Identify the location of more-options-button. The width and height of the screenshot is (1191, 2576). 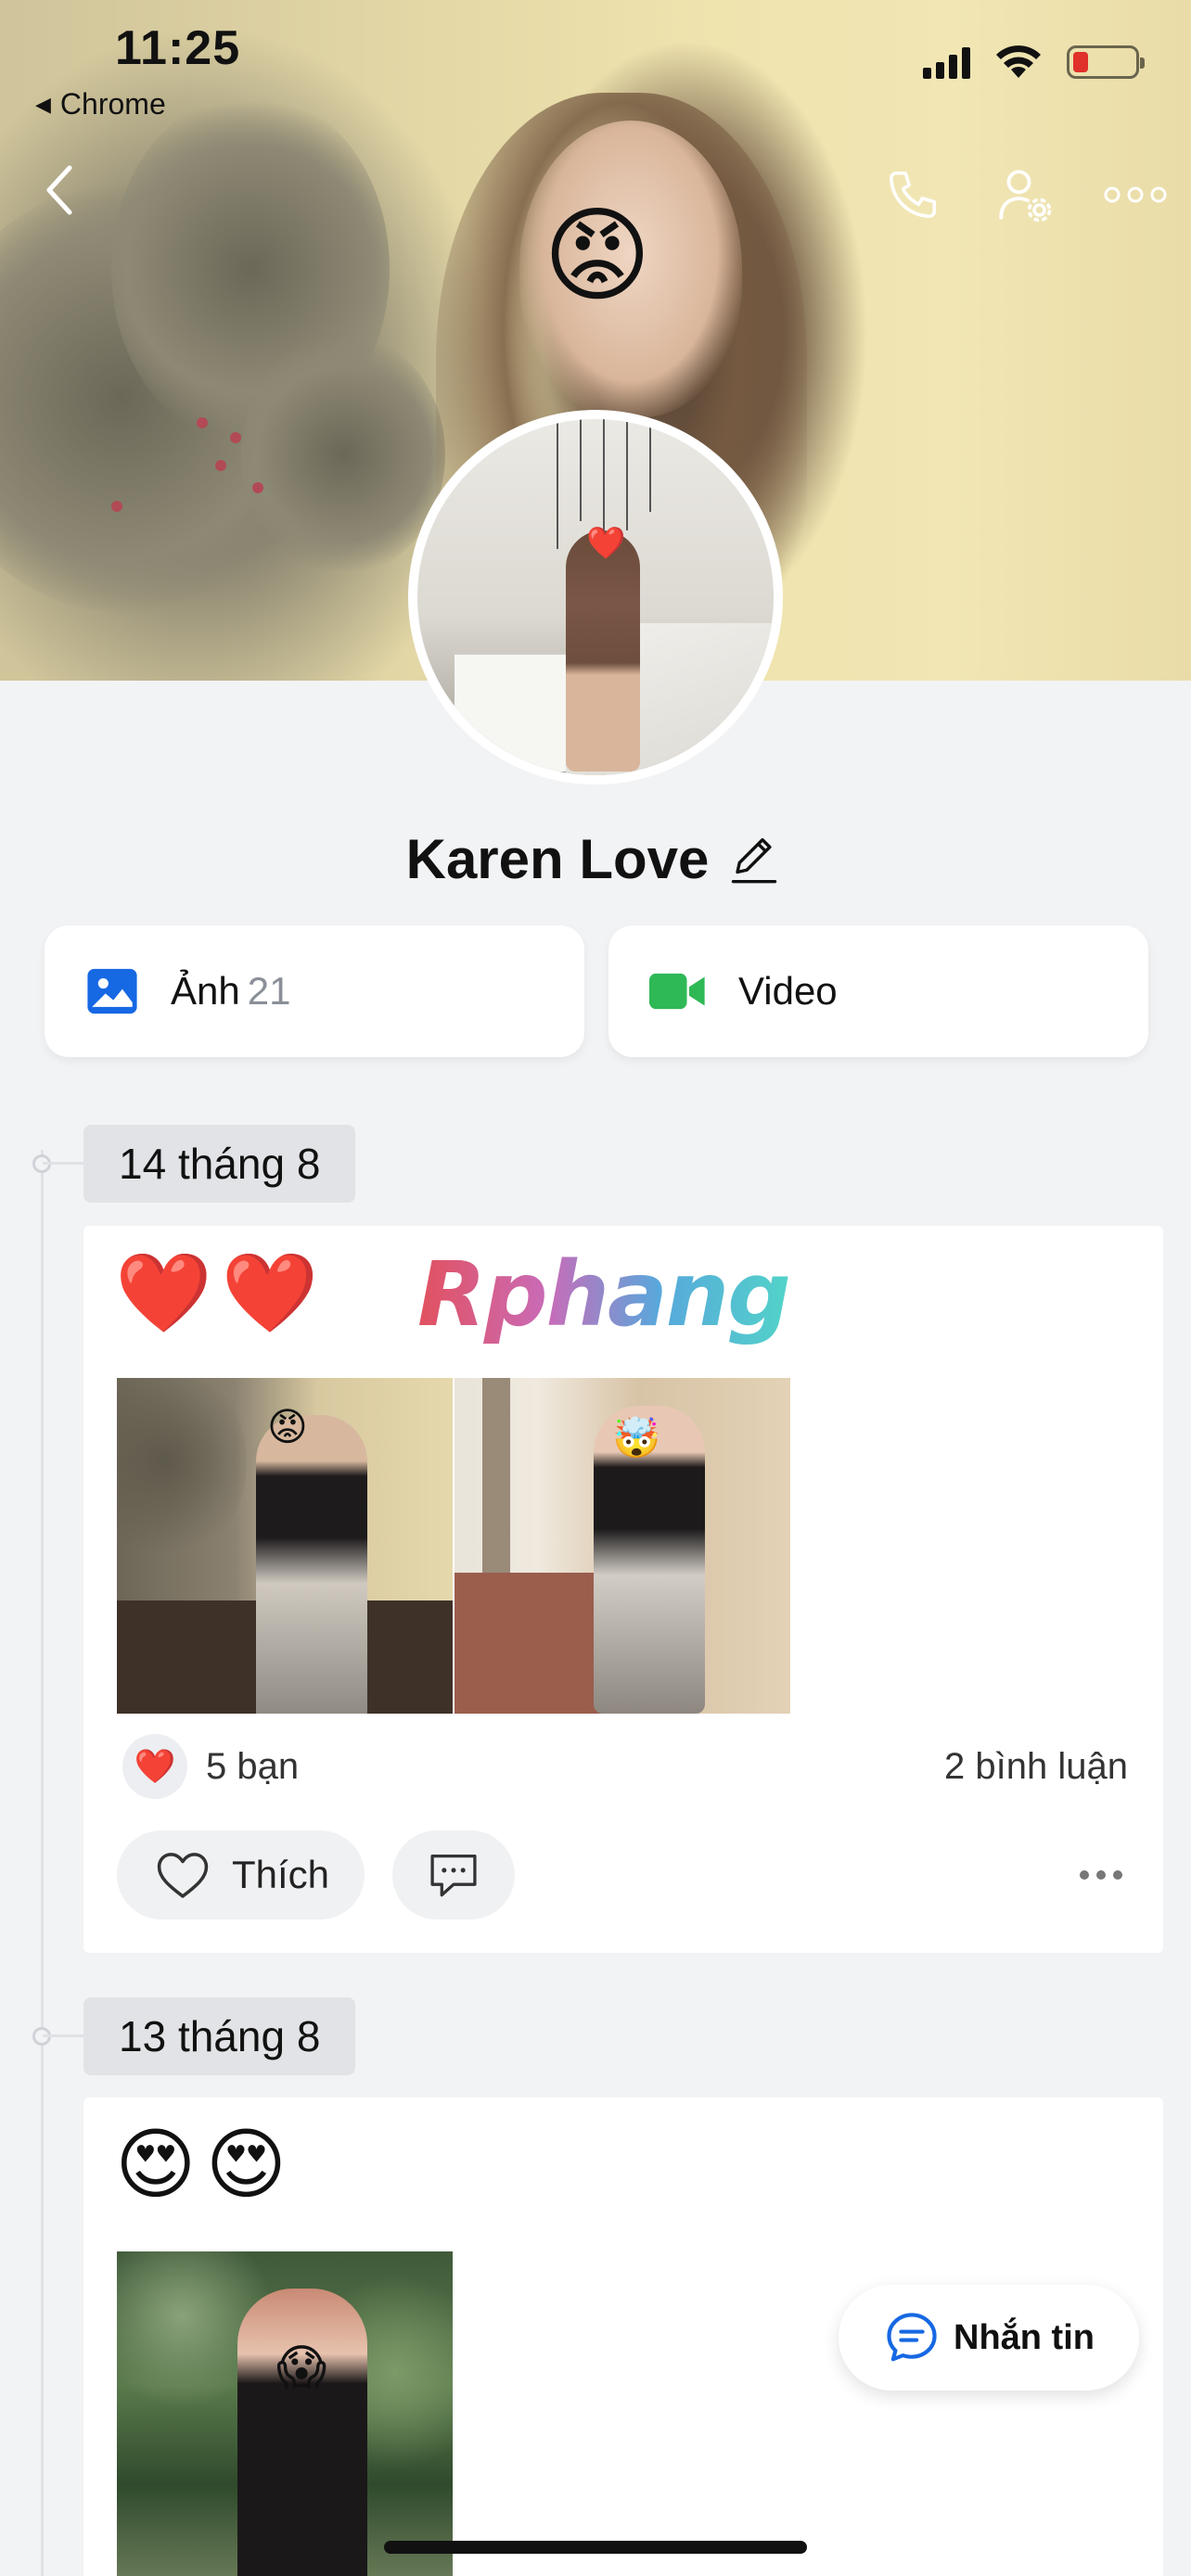
(1135, 195).